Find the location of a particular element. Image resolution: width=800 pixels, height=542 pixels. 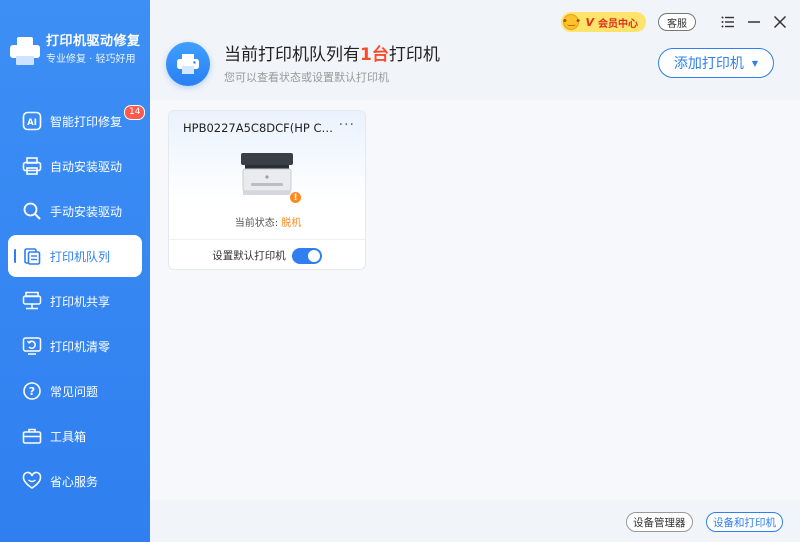

brand: 打印机驱动修复 专业修复 · 轻巧好用 is located at coordinates (75, 50).